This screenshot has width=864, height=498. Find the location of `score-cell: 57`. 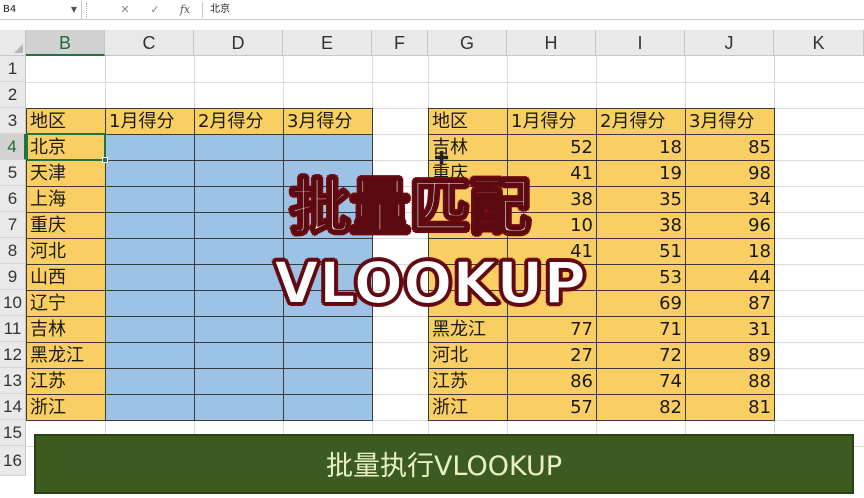

score-cell: 57 is located at coordinates (552, 407).